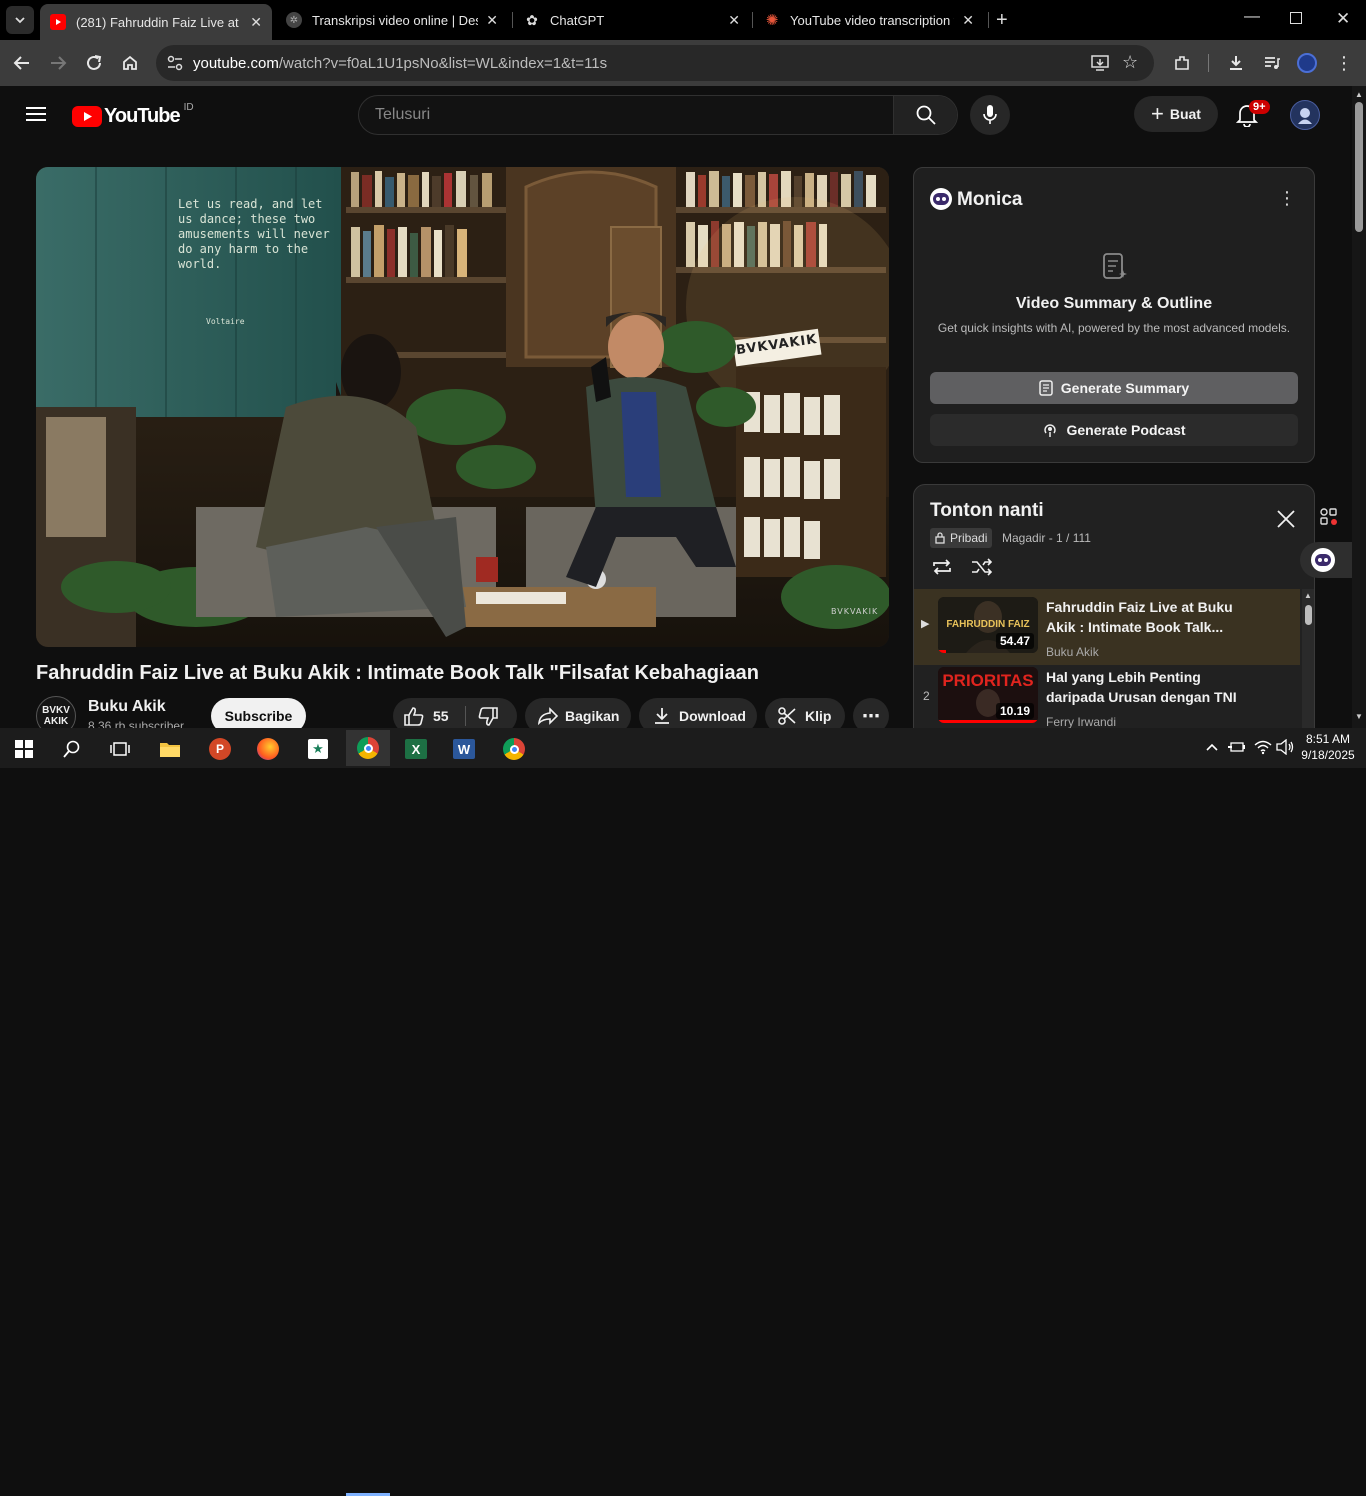  Describe the element at coordinates (1328, 755) in the screenshot. I see `taskbar-date: 9/18/2025` at that location.